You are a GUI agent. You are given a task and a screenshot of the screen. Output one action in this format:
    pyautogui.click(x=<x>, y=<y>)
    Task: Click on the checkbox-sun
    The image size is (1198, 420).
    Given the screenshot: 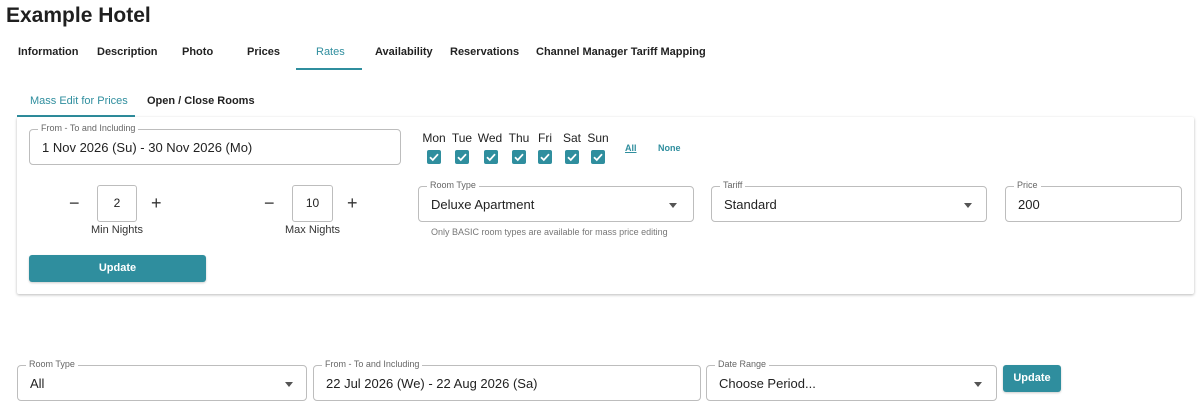 What is the action you would take?
    pyautogui.click(x=598, y=157)
    